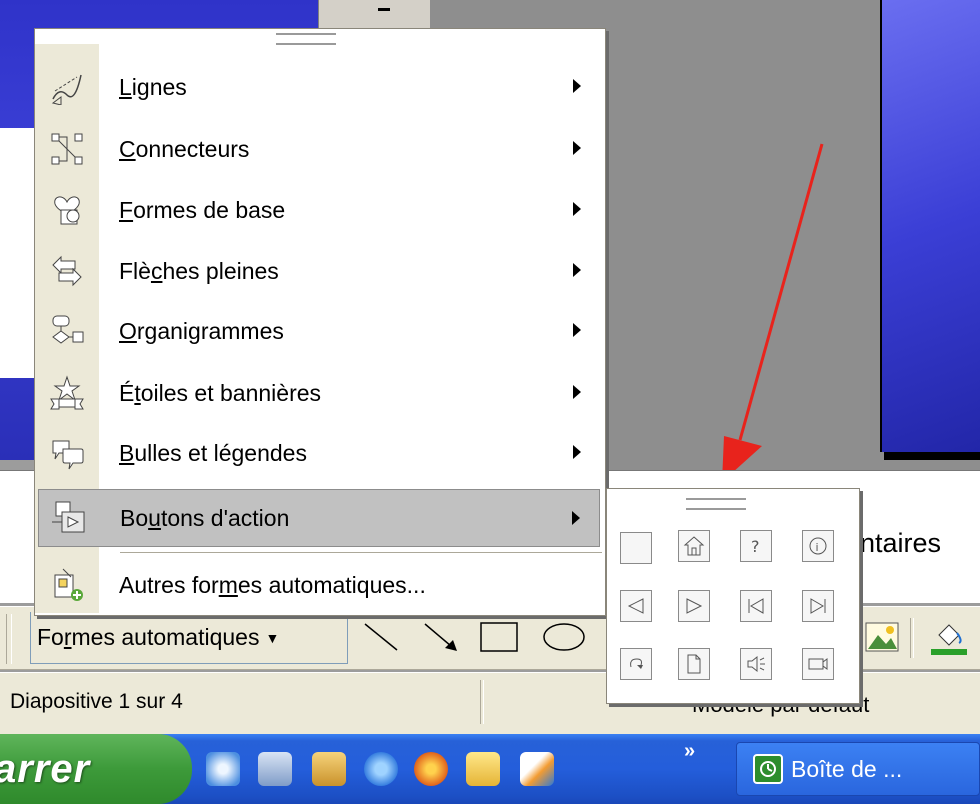 The height and width of the screenshot is (804, 980). What do you see at coordinates (689, 751) in the screenshot?
I see `quick-launch-overflow: »` at bounding box center [689, 751].